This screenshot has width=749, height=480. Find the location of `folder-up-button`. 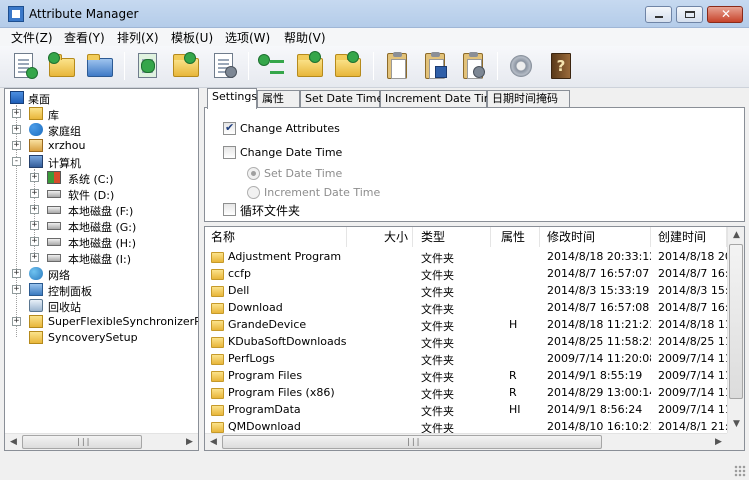

folder-up-button is located at coordinates (186, 66).